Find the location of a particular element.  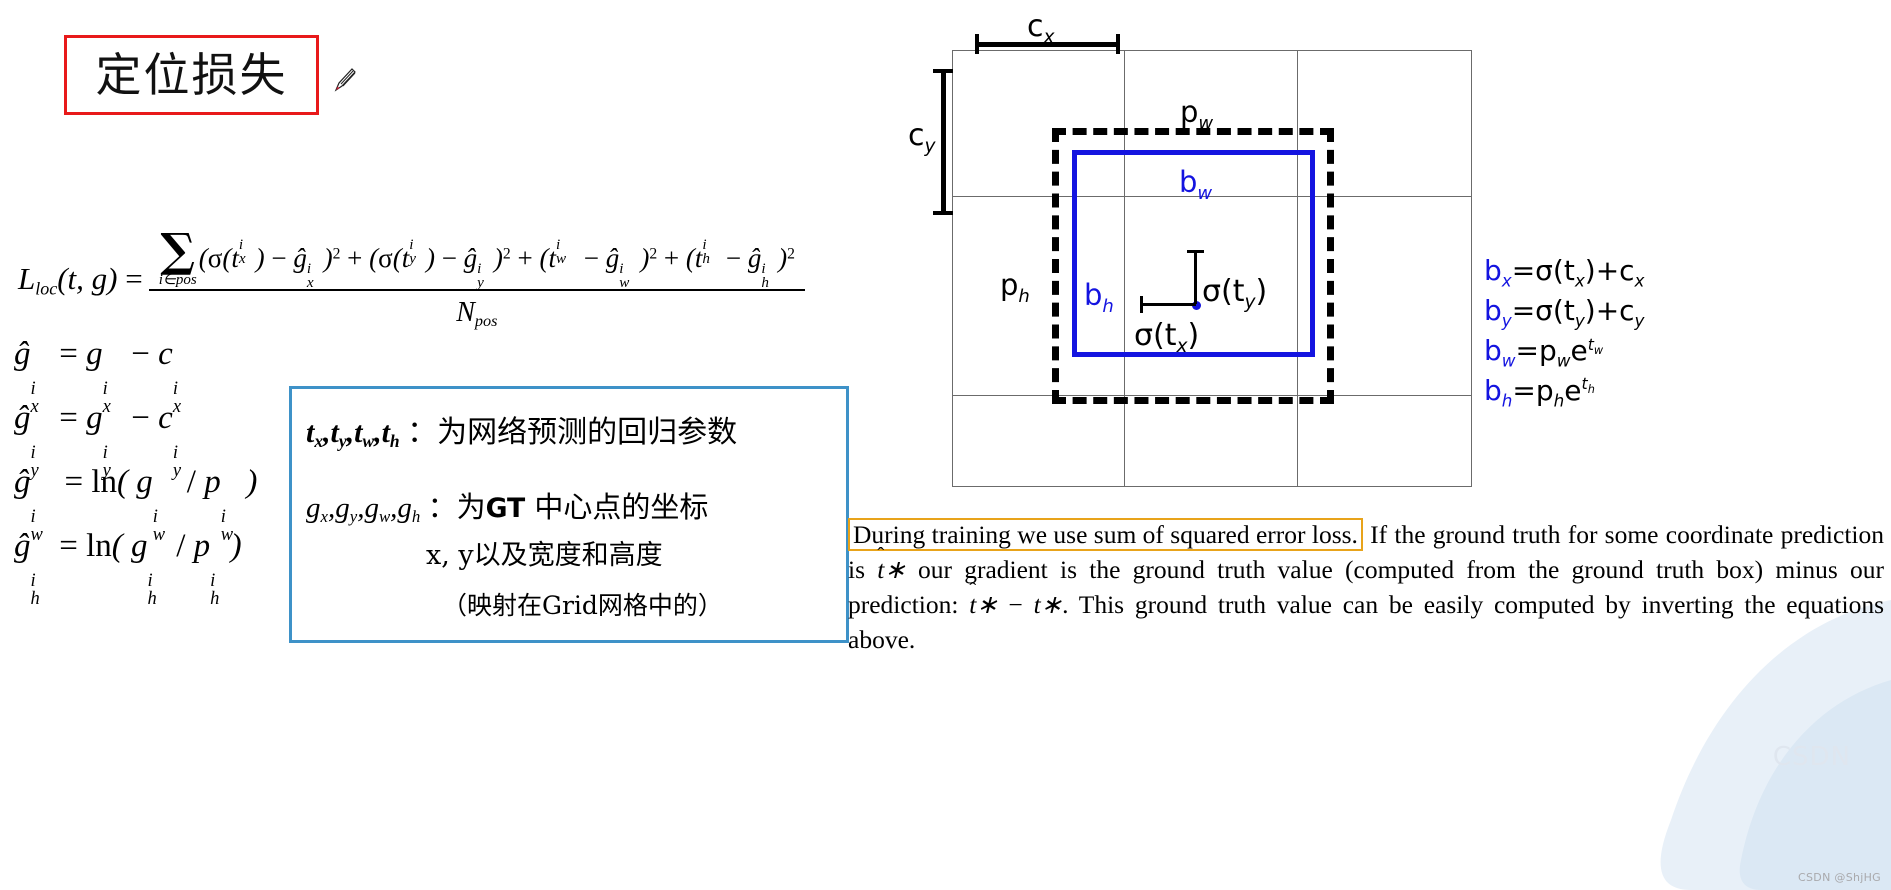

cx-cap-left is located at coordinates (977, 44).